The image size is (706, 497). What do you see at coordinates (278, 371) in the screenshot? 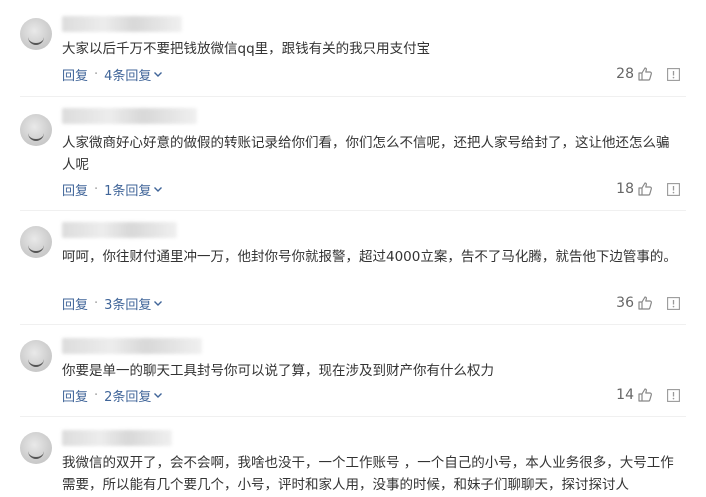
I see `comment-text: 你要是单一的聊天工具封号你可以说了算，现在涉及到财产你有什么权力` at bounding box center [278, 371].